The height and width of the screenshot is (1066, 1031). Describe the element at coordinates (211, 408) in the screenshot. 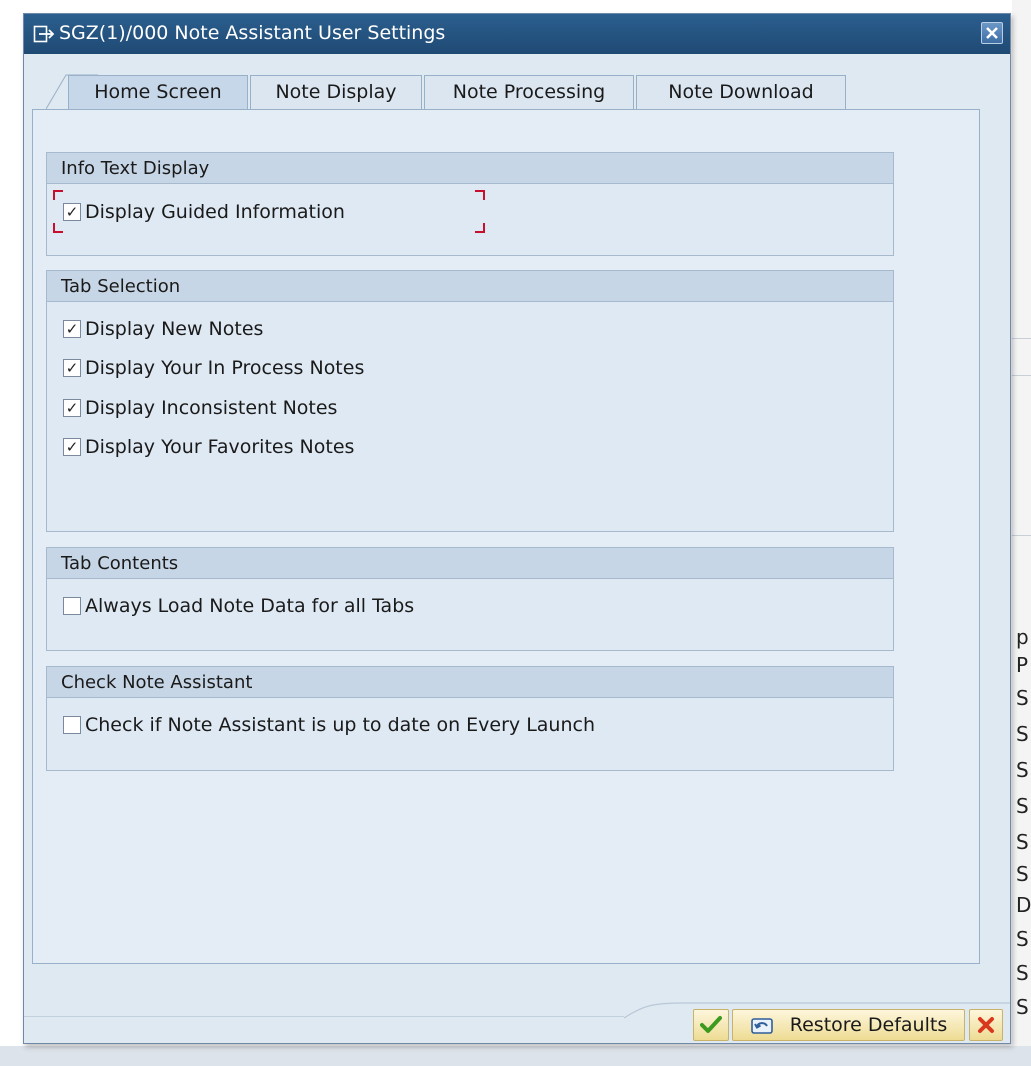

I see `checkbox-label: Display Inconsistent Notes` at that location.